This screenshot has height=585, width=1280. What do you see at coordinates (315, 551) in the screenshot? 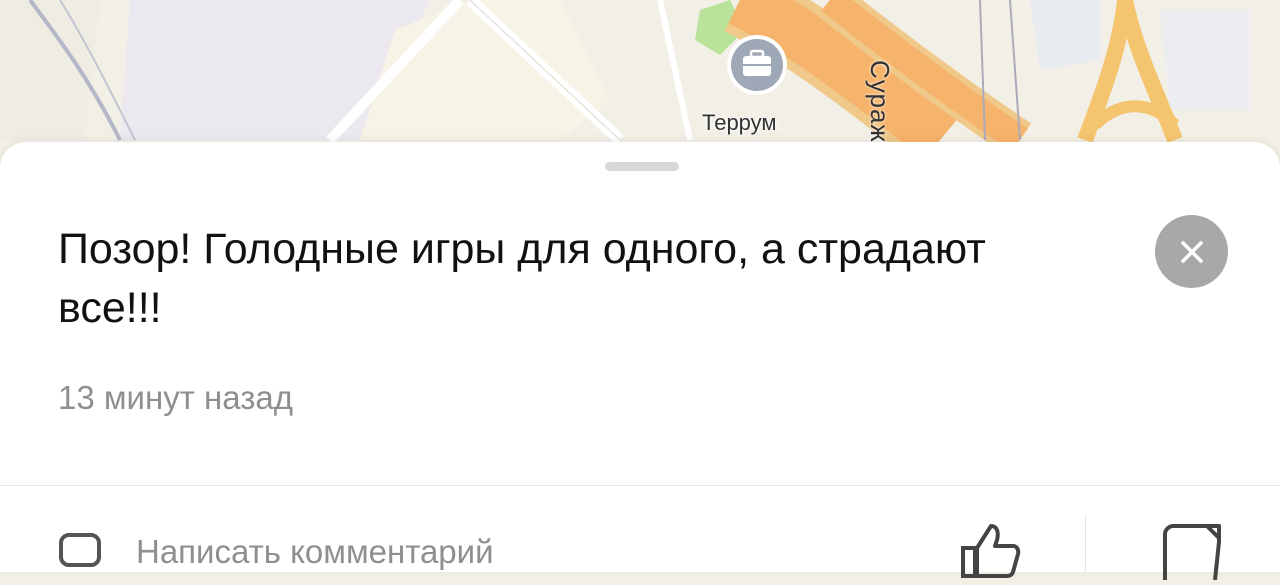
I see `comment-placeholder: Написать комментарий` at bounding box center [315, 551].